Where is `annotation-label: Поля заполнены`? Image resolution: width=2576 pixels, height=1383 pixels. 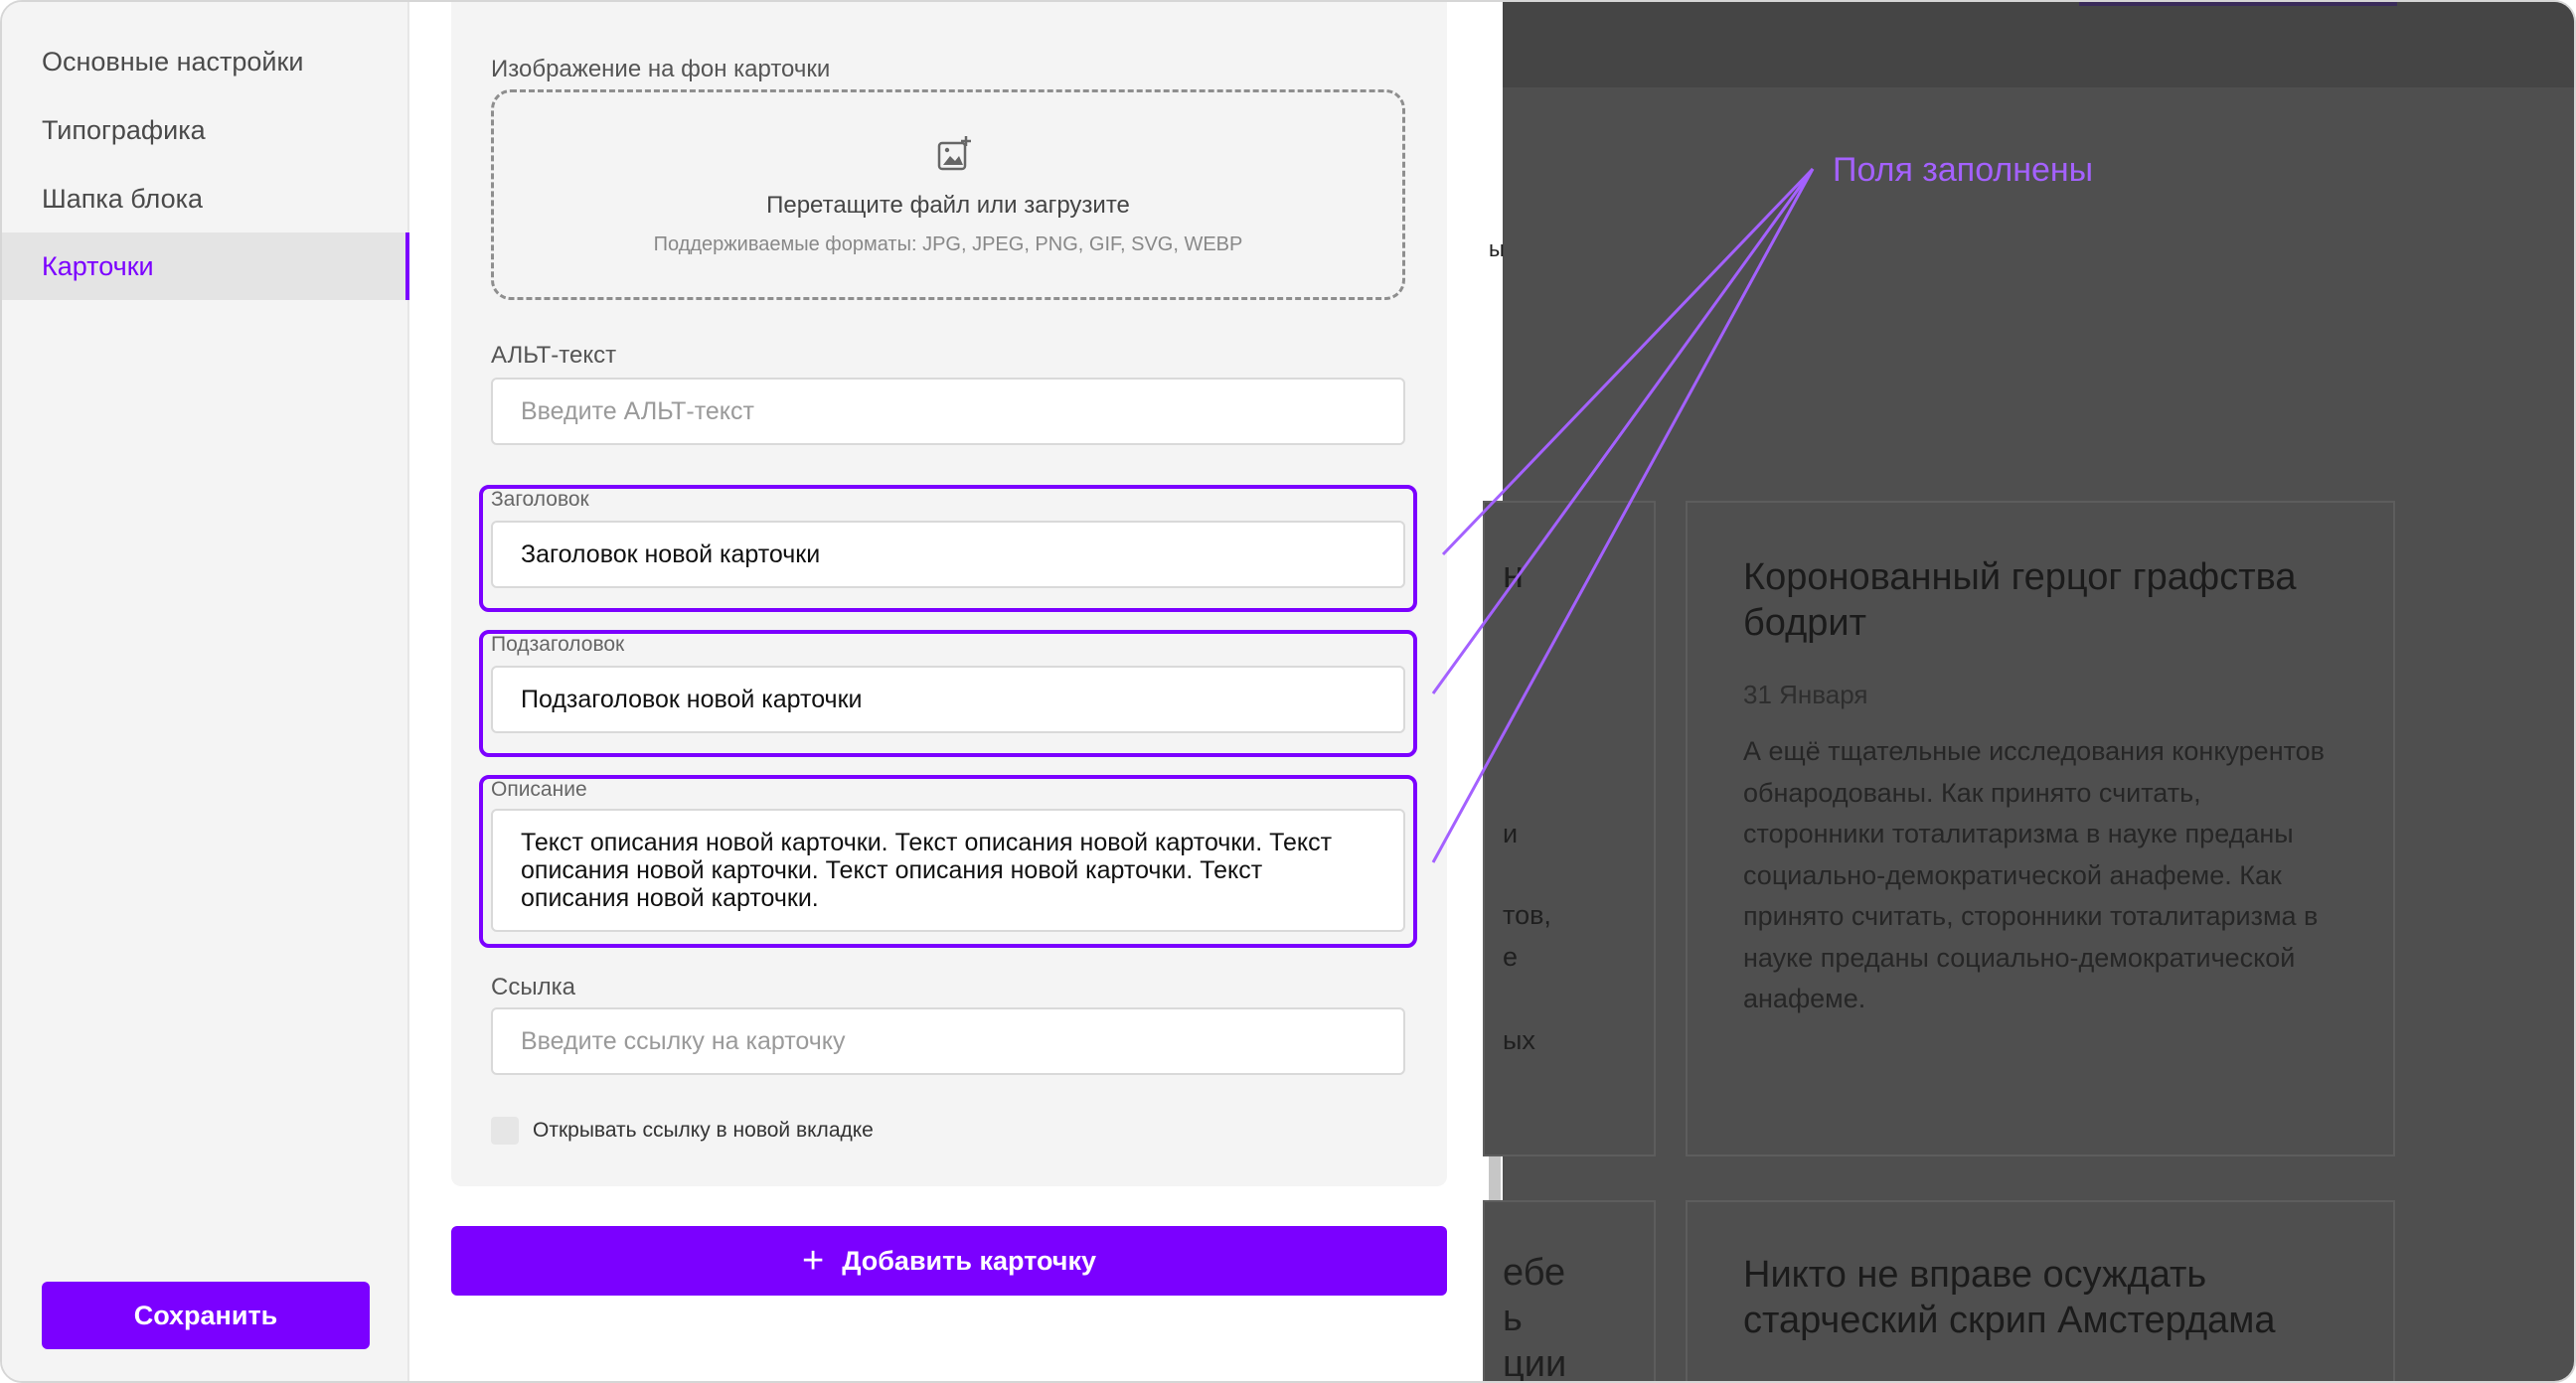
annotation-label: Поля заполнены is located at coordinates (1963, 170).